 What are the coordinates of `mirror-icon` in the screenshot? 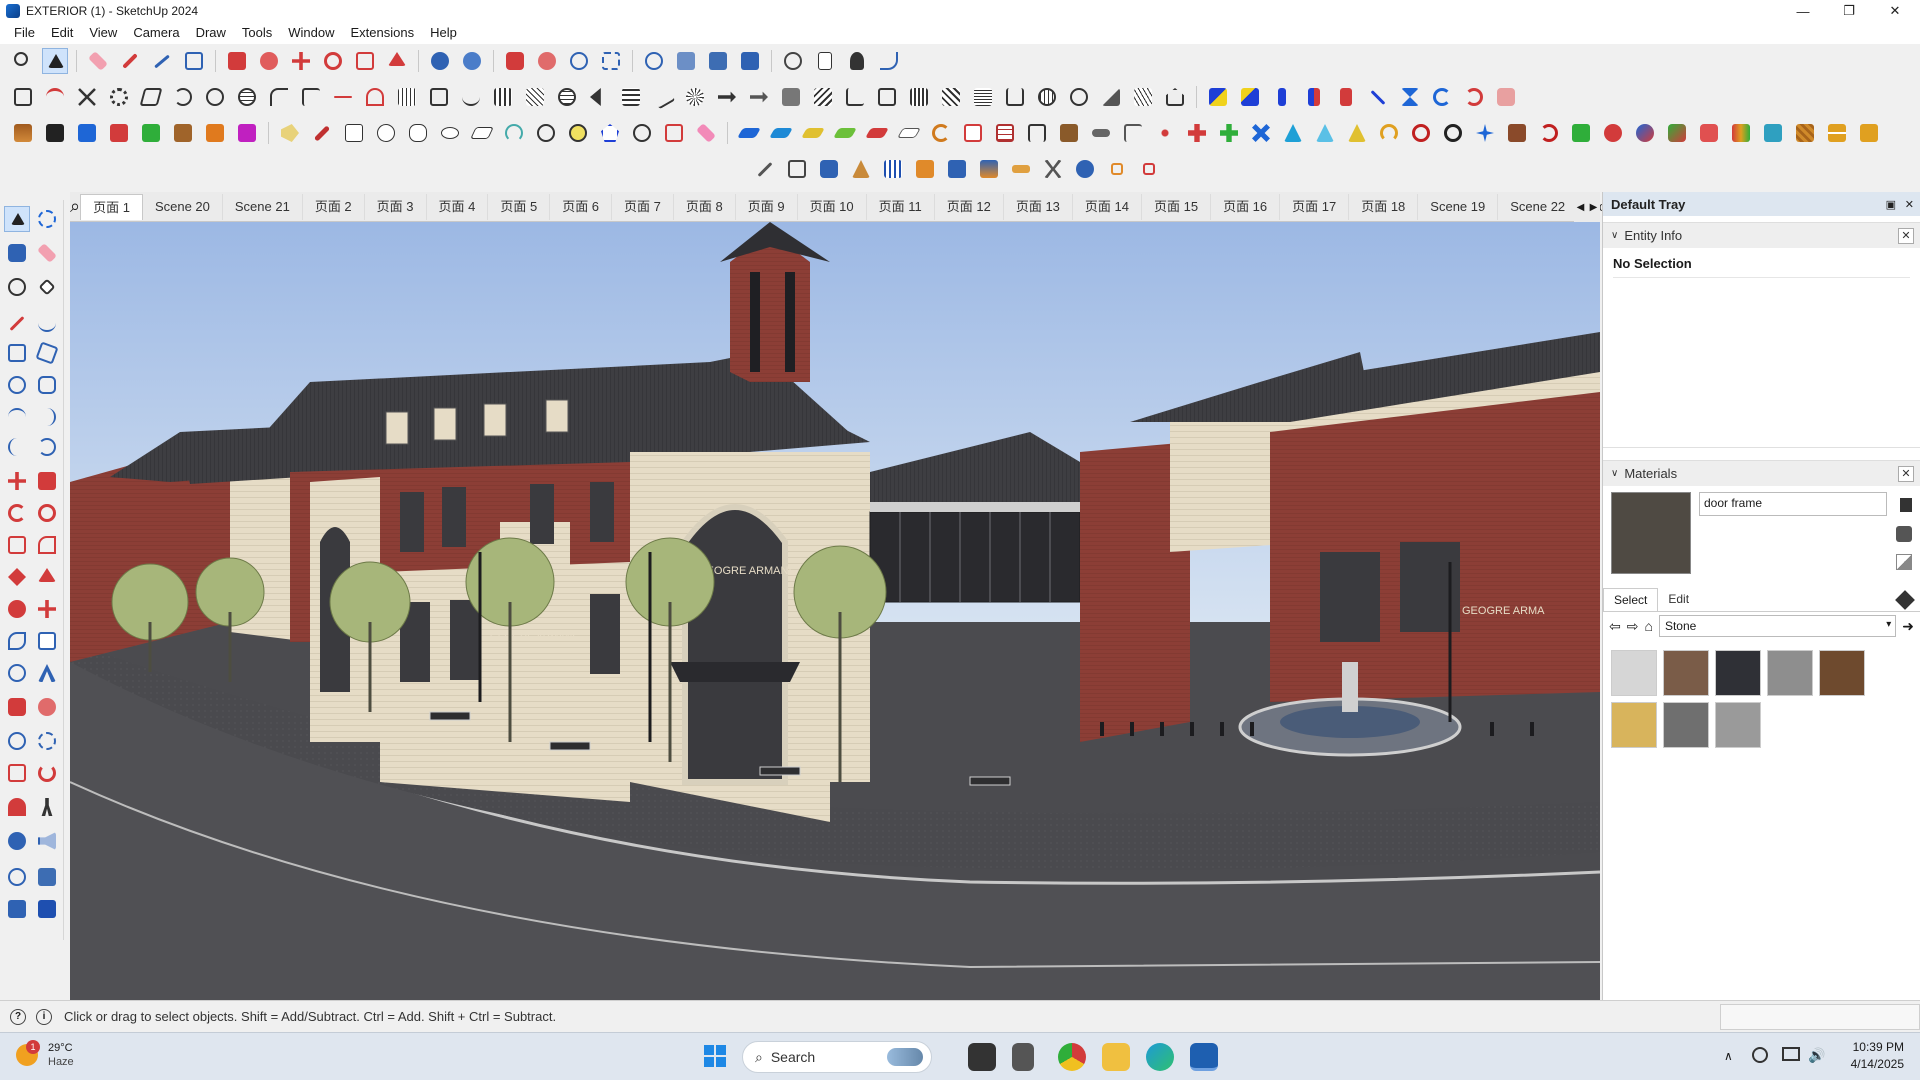 It's located at (1410, 97).